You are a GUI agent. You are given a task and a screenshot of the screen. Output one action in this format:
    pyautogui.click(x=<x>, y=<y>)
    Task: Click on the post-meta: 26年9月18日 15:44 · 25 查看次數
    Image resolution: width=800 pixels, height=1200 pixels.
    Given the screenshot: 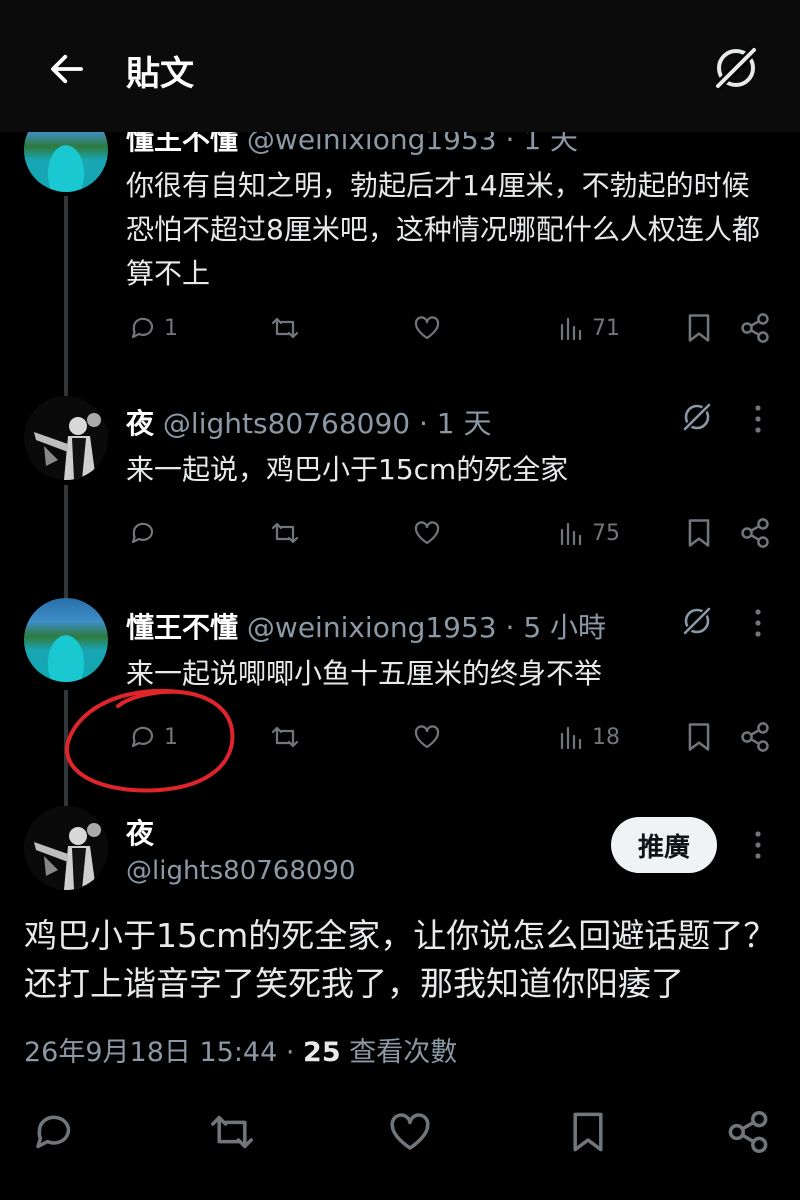 What is the action you would take?
    pyautogui.click(x=240, y=1049)
    